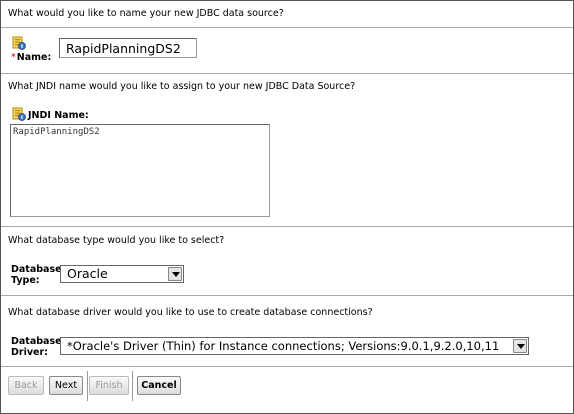 The height and width of the screenshot is (414, 574). Describe the element at coordinates (26, 385) in the screenshot. I see `back-button: Back` at that location.